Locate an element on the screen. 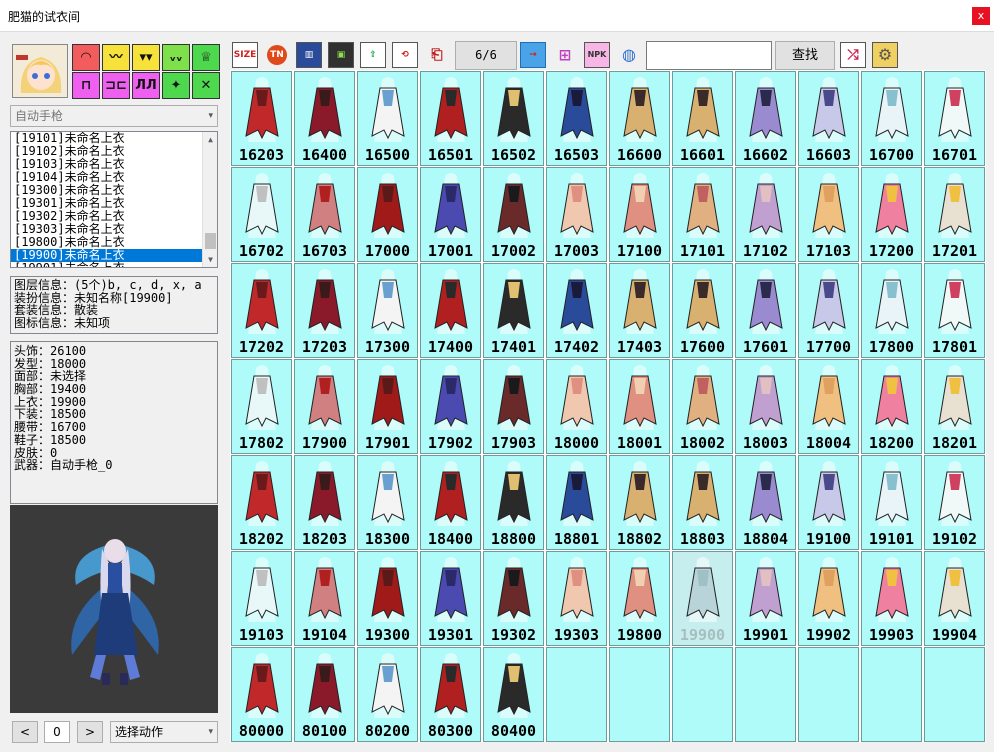 The height and width of the screenshot is (752, 994). grid-item: 17901 is located at coordinates (387, 406).